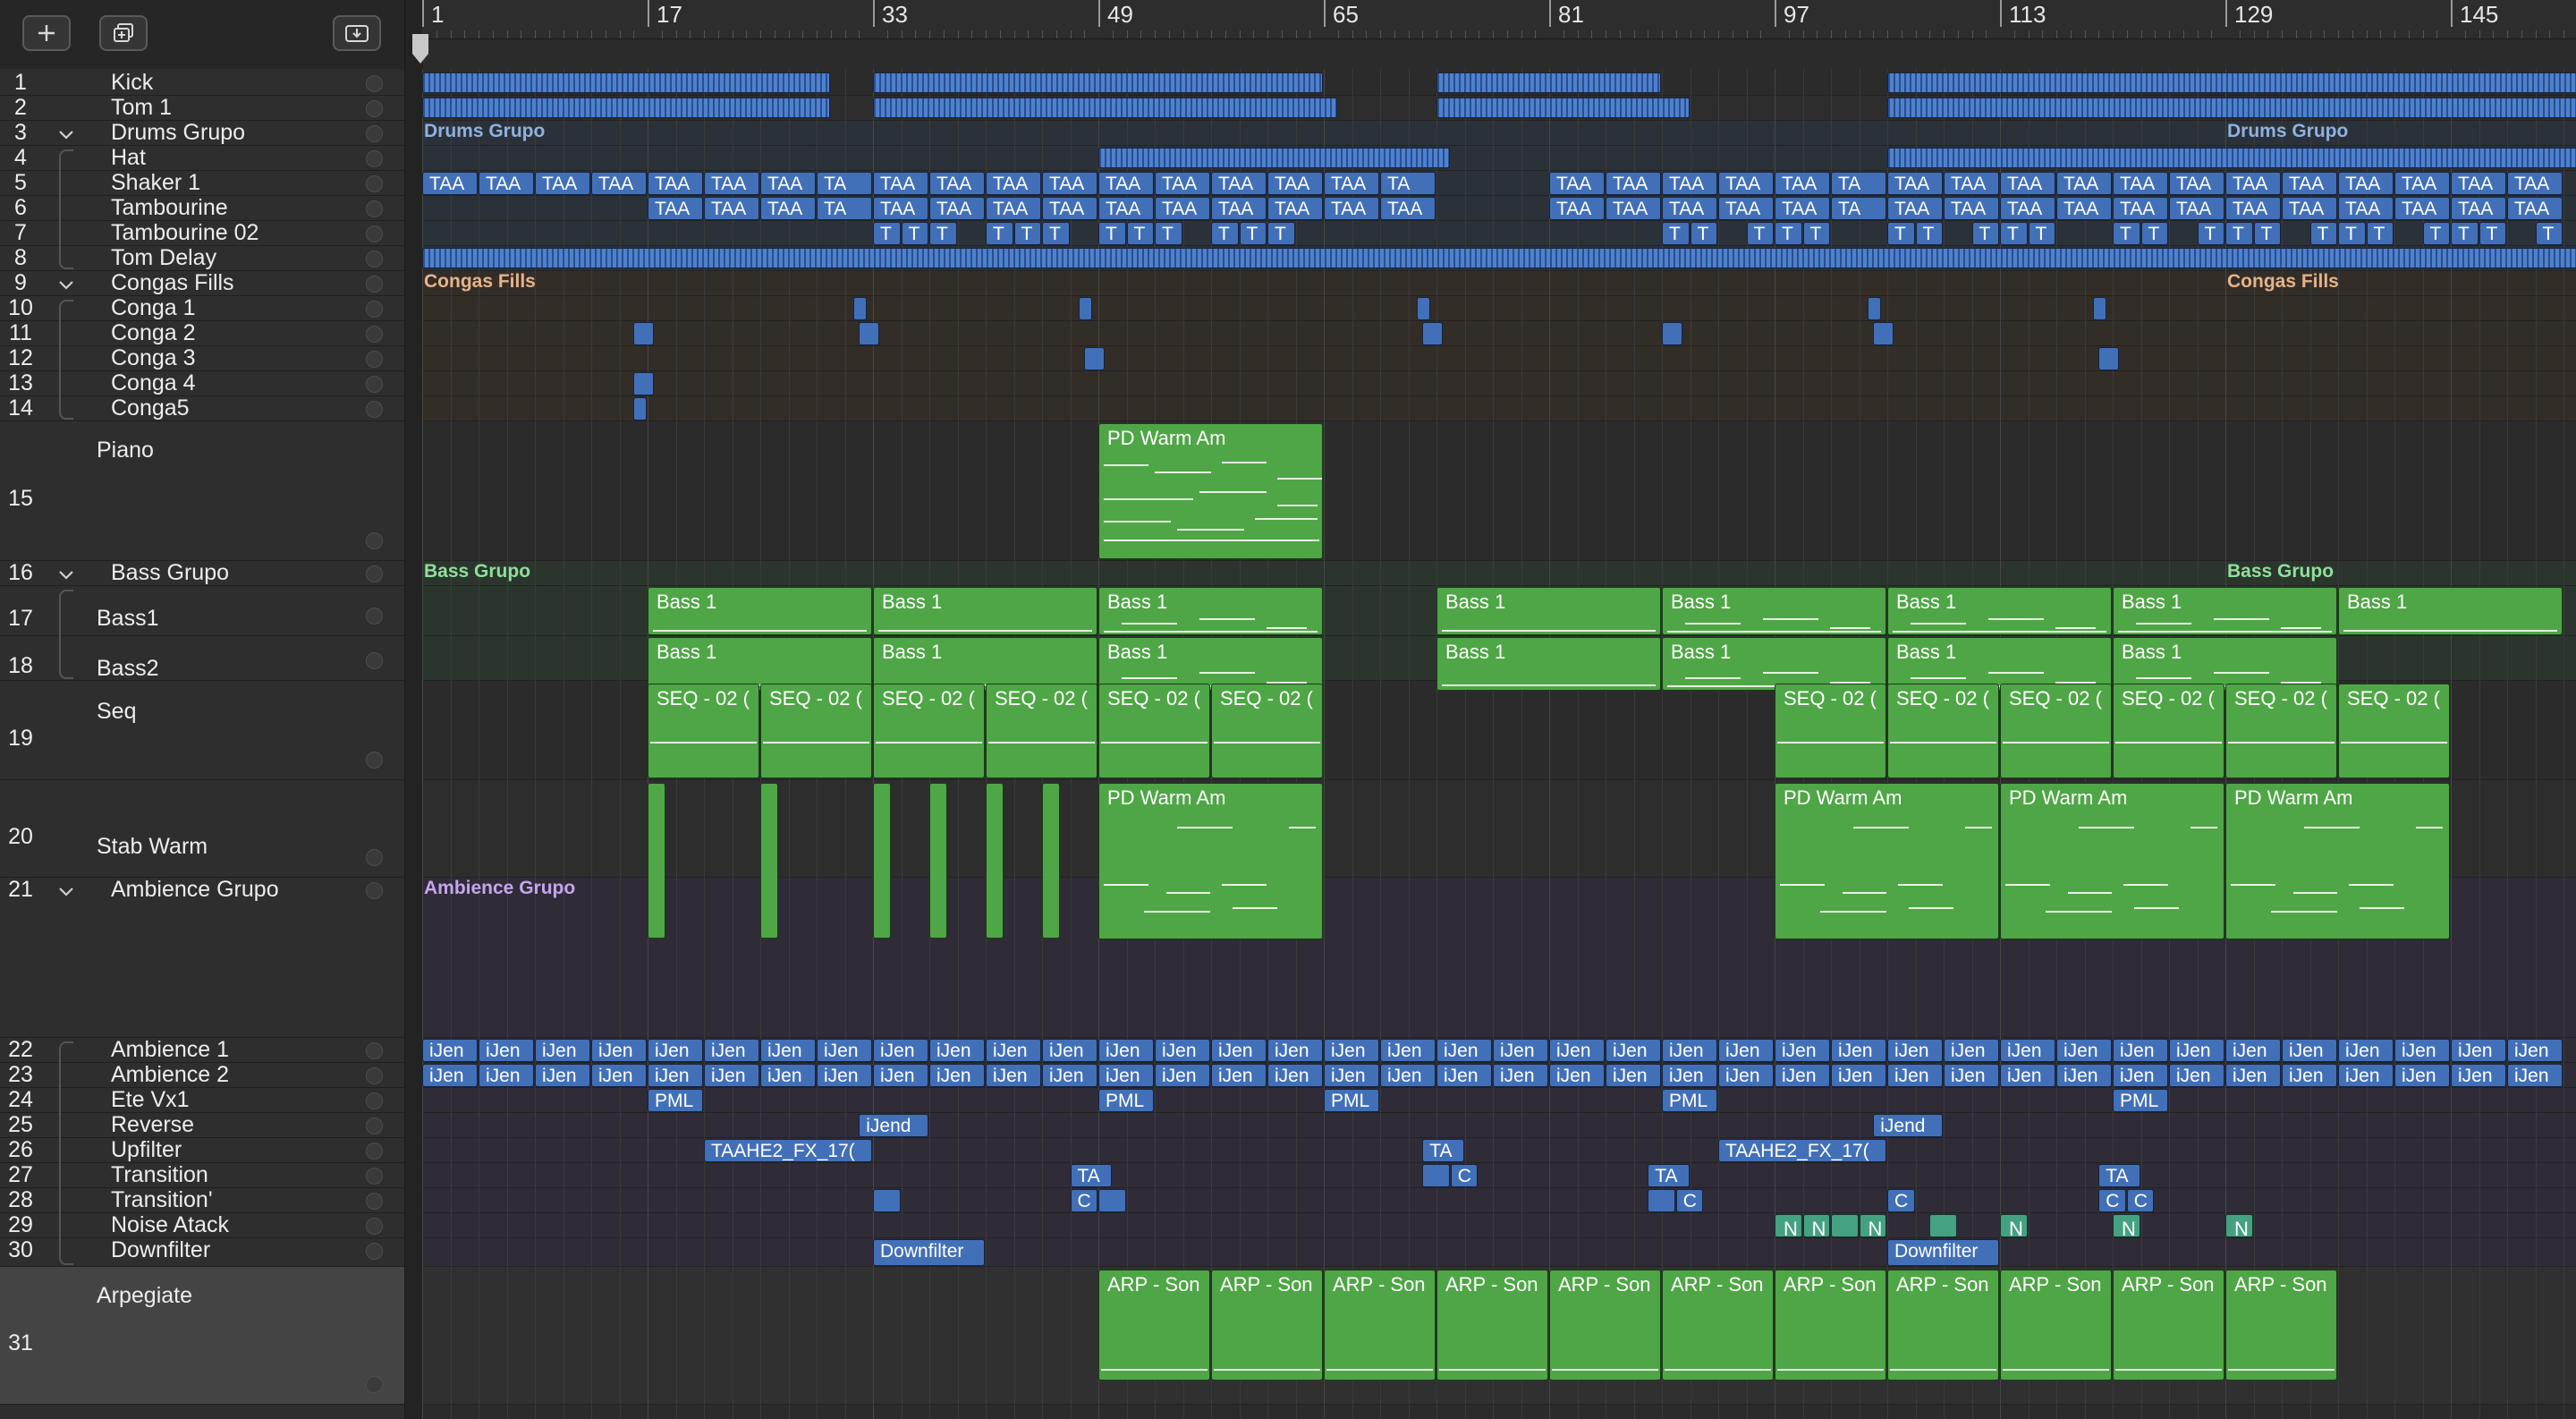 Image resolution: width=2576 pixels, height=1419 pixels. I want to click on audio-region: PML, so click(1689, 1100).